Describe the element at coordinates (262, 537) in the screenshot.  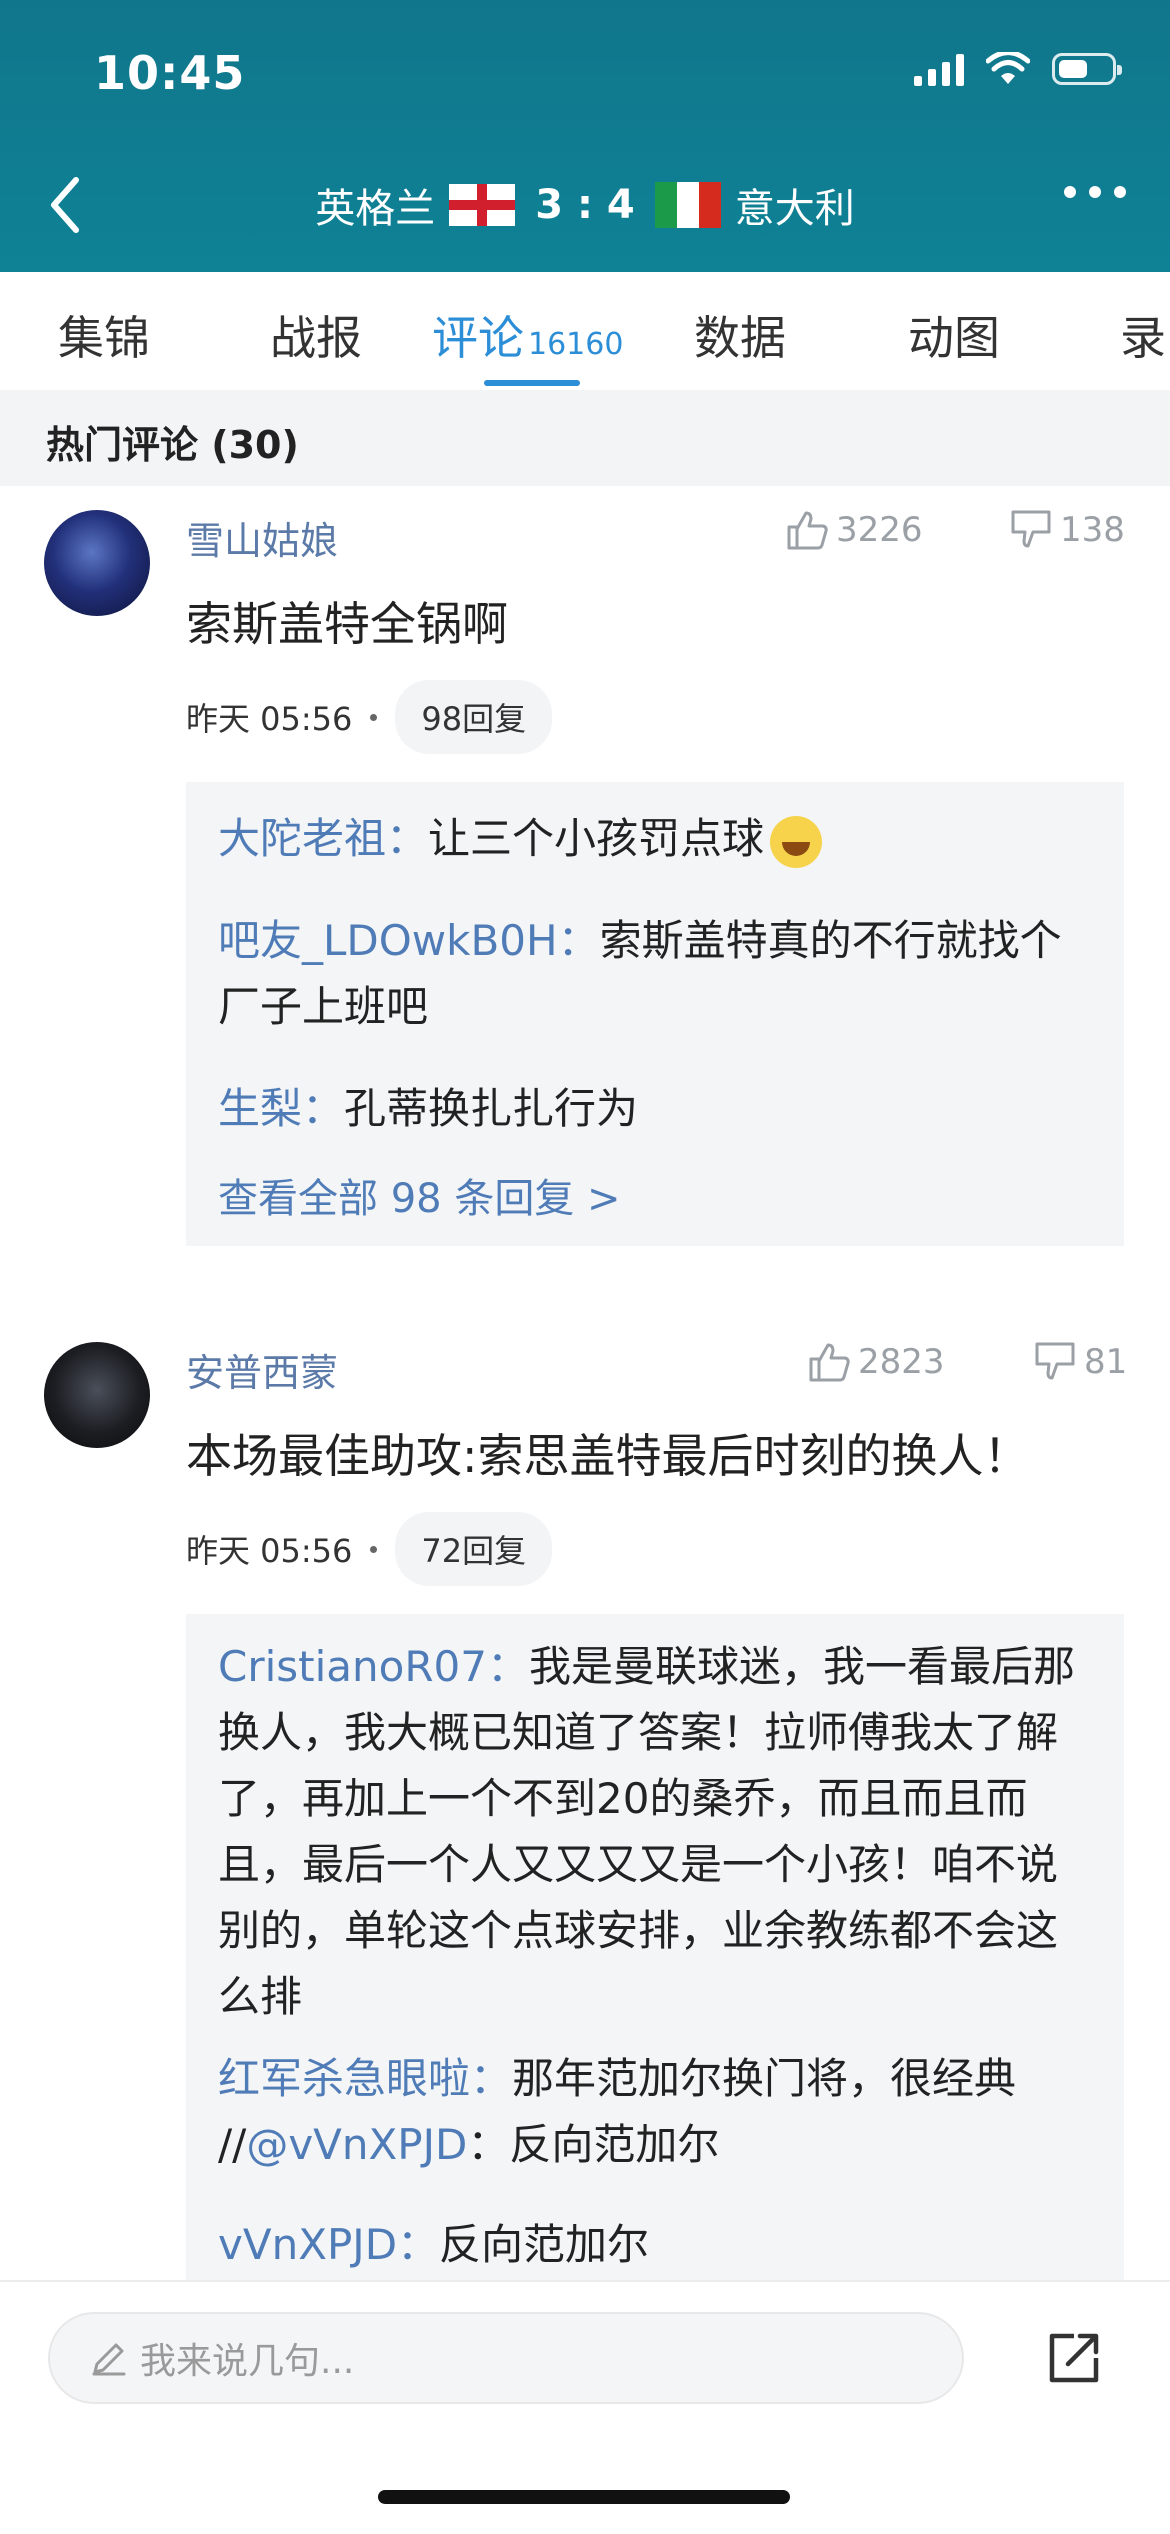
I see `comment-username: 雪山姑娘` at that location.